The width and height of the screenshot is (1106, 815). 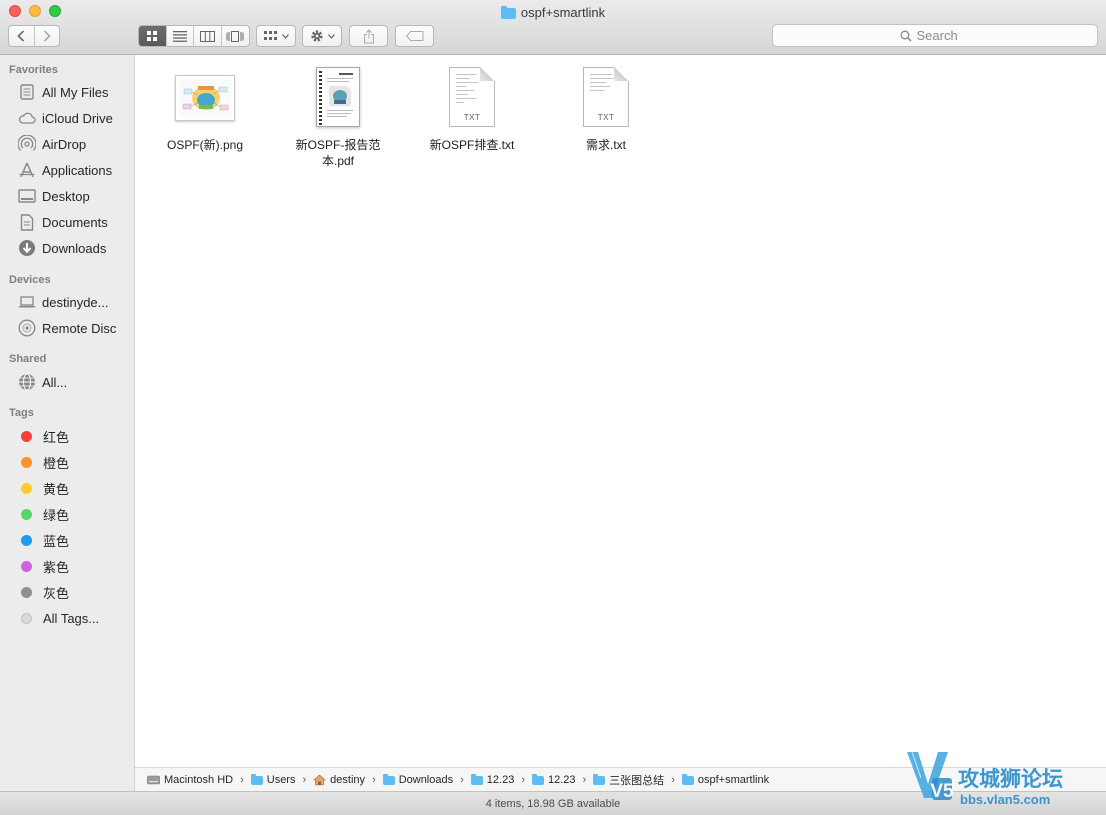 What do you see at coordinates (606, 117) in the screenshot?
I see `txt-extension-label: TXT` at bounding box center [606, 117].